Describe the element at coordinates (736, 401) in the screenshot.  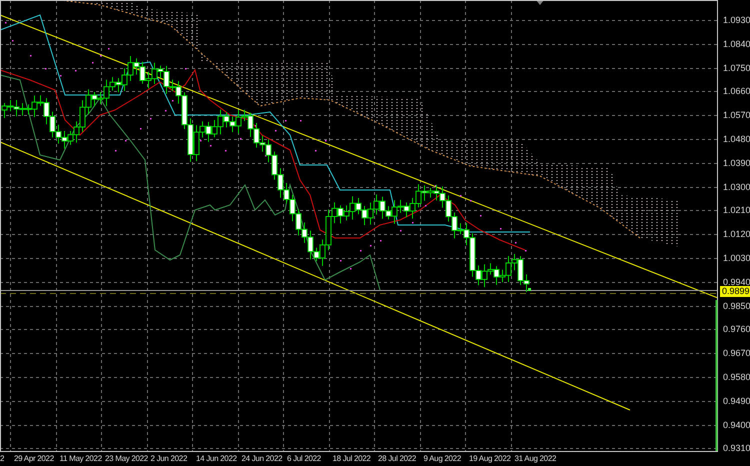
I see `price-label: 0.9490` at that location.